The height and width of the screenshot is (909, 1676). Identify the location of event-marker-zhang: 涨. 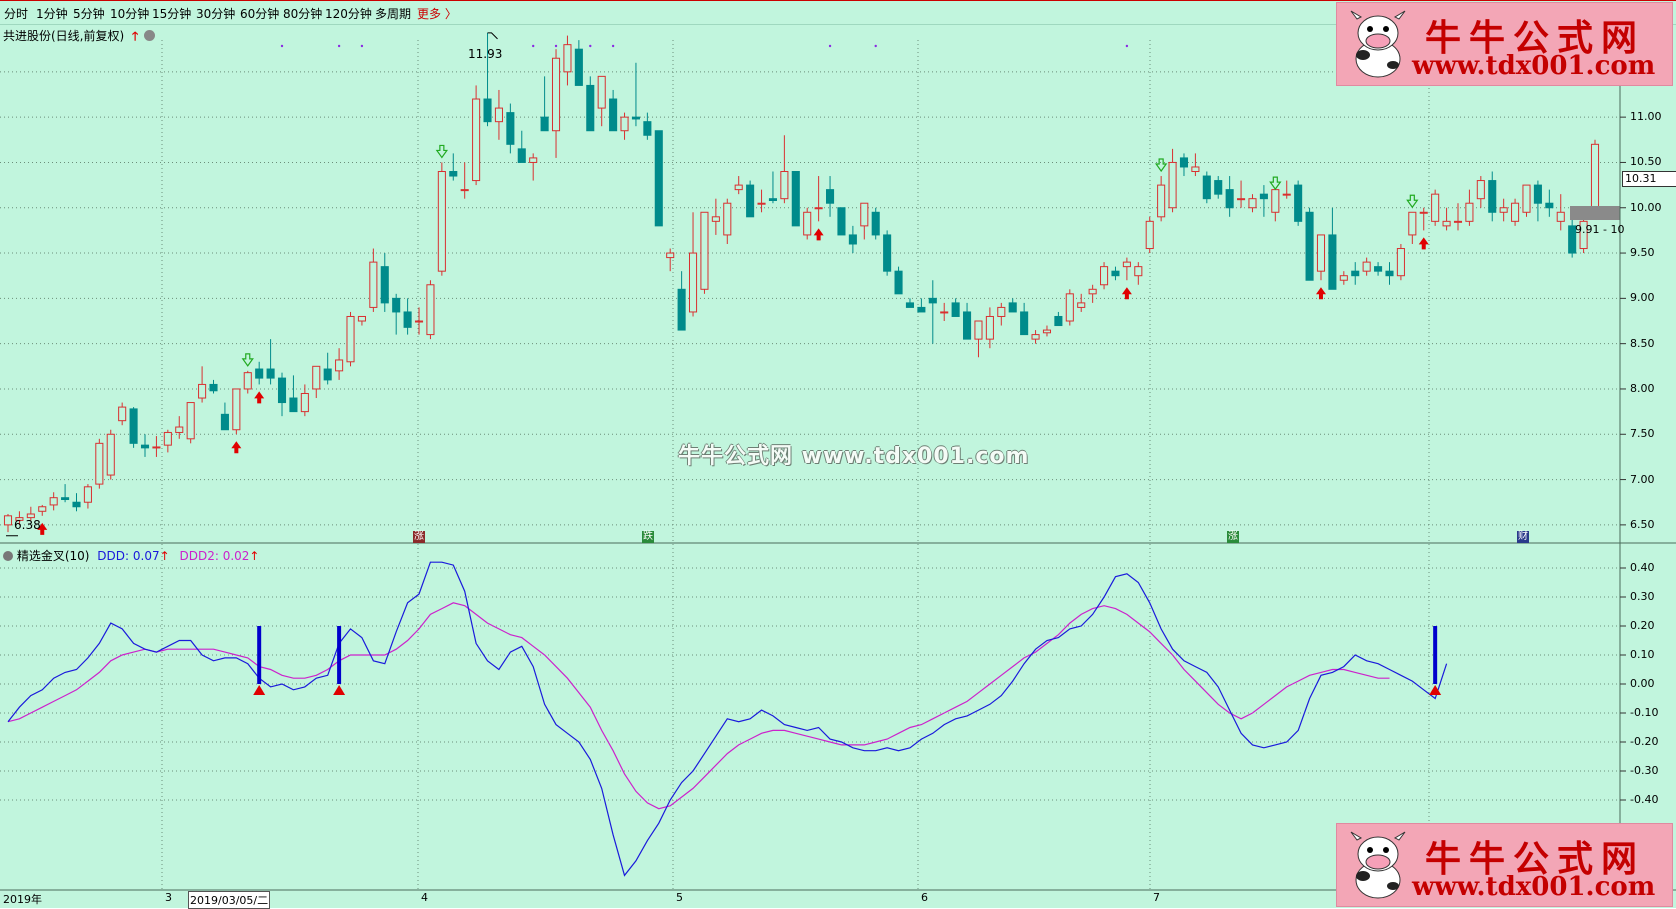
(419, 537).